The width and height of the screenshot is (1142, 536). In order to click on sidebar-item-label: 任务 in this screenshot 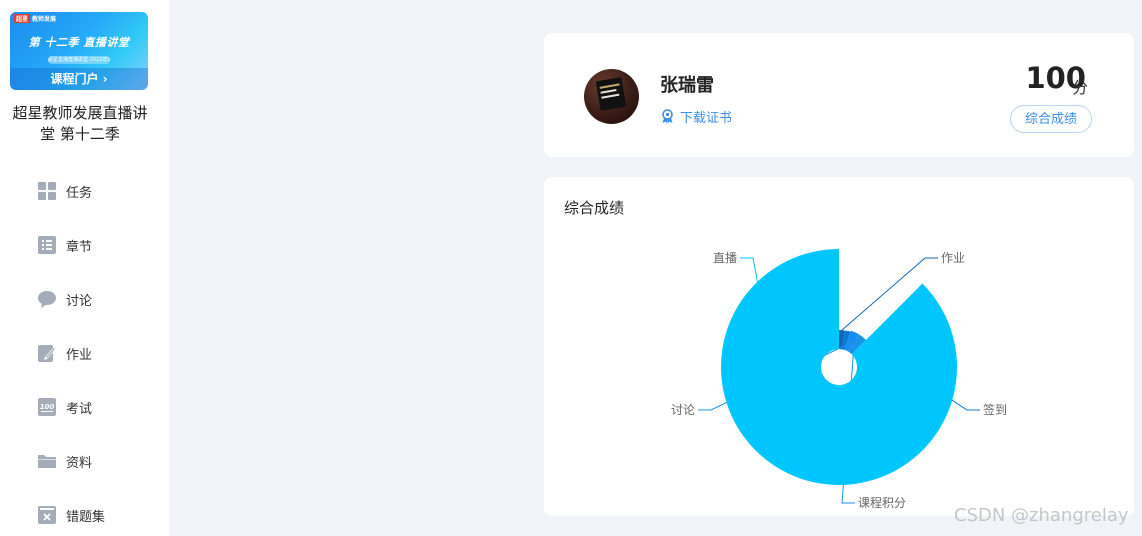, I will do `click(79, 193)`.